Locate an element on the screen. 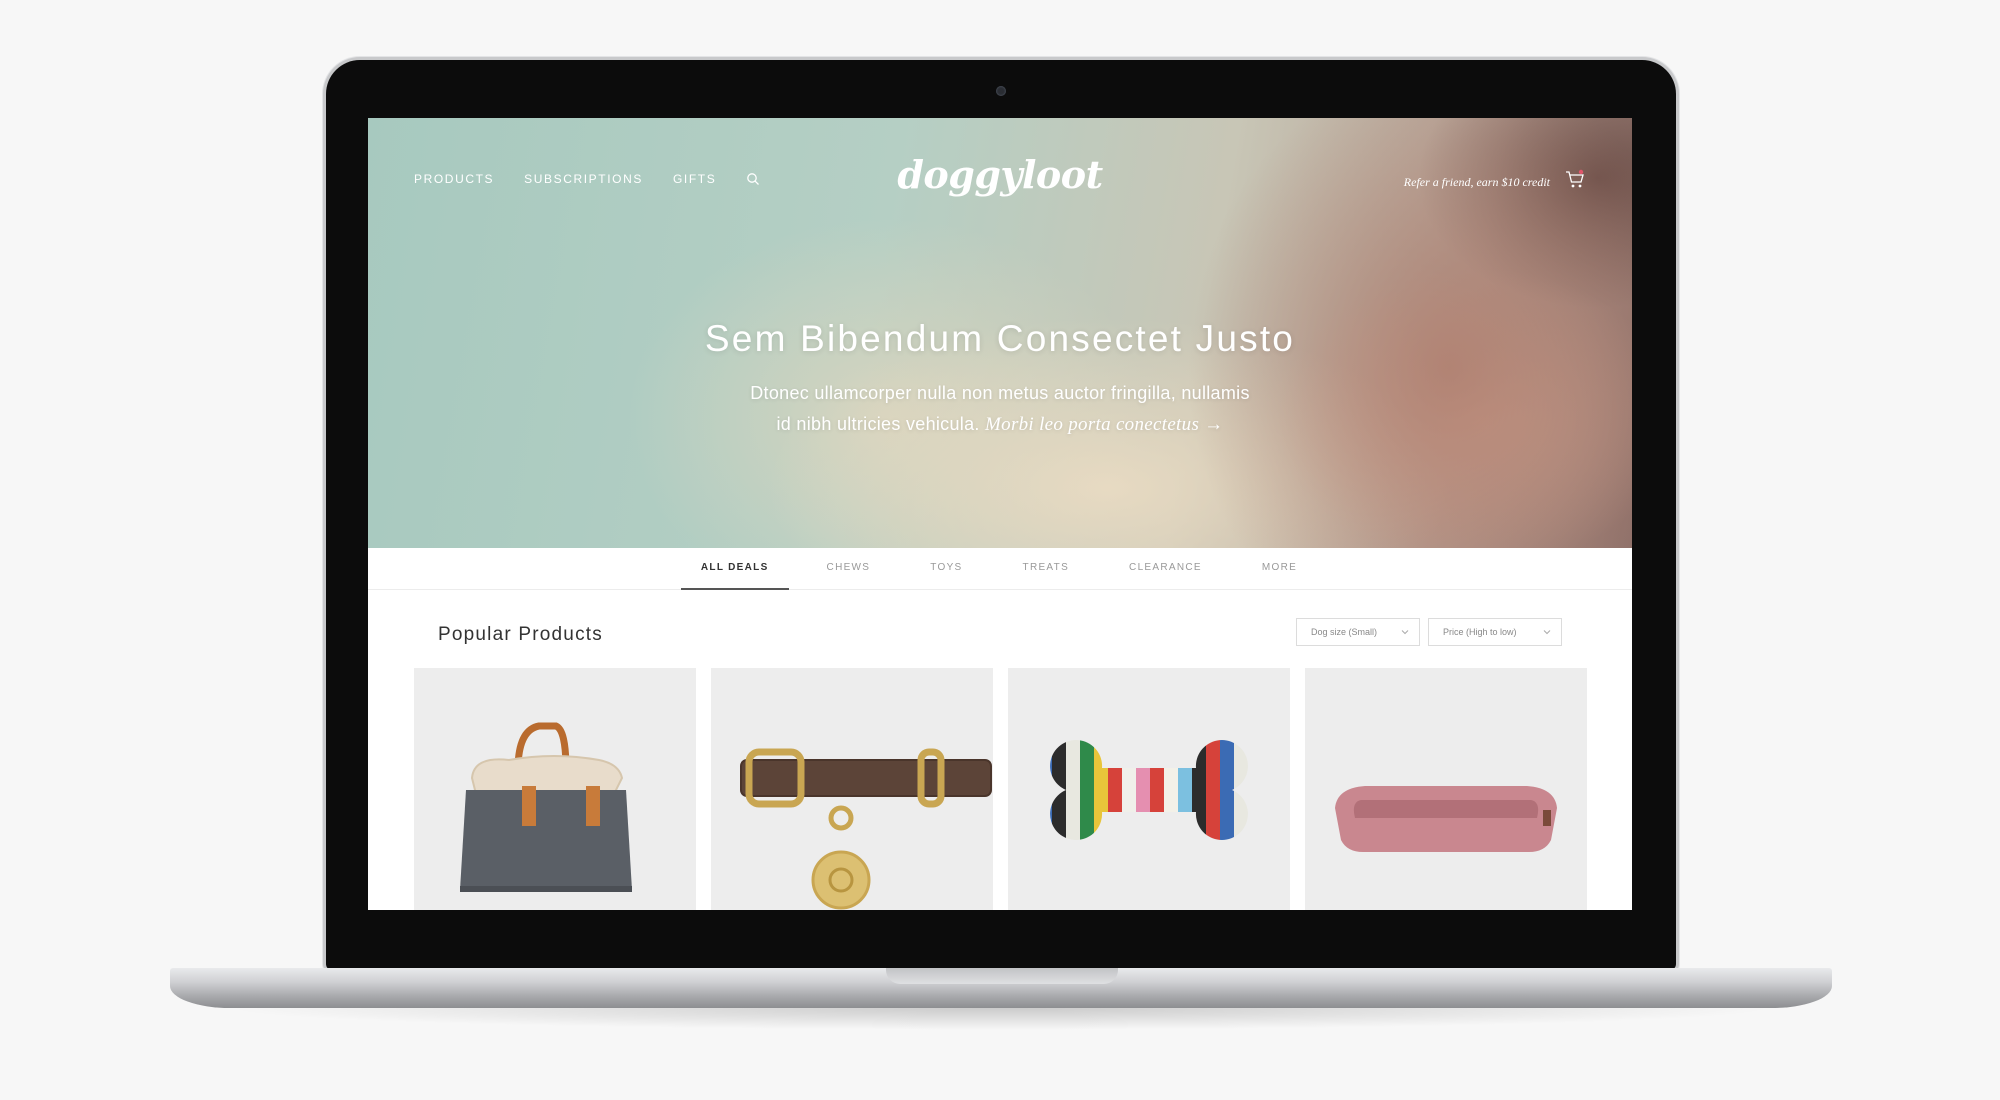 The image size is (2000, 1100). dog-size-select: Dog size (Small) is located at coordinates (1358, 632).